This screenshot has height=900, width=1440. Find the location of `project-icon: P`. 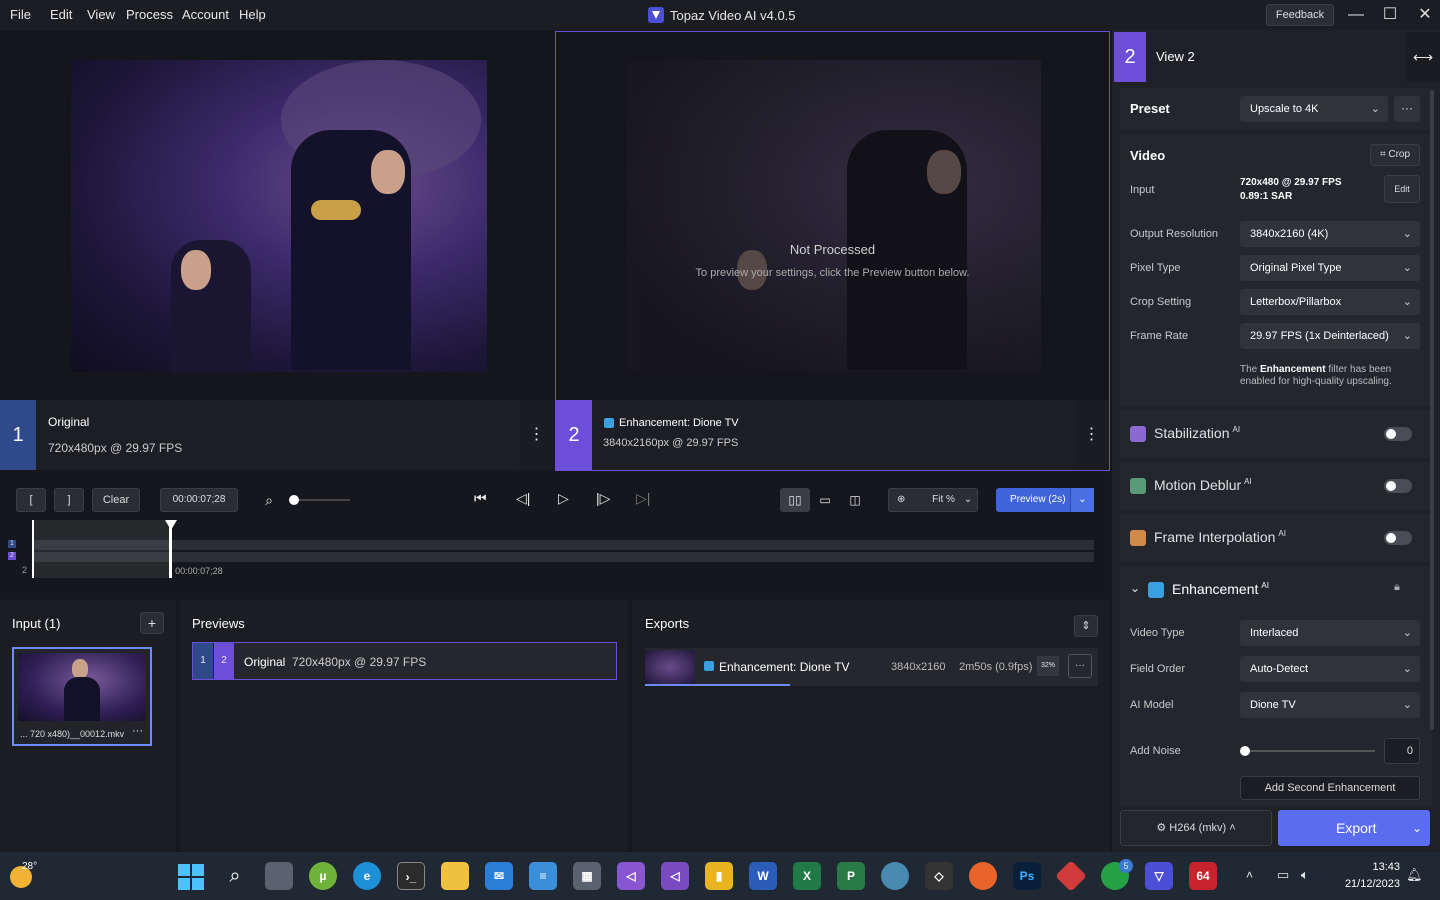

project-icon: P is located at coordinates (851, 876).